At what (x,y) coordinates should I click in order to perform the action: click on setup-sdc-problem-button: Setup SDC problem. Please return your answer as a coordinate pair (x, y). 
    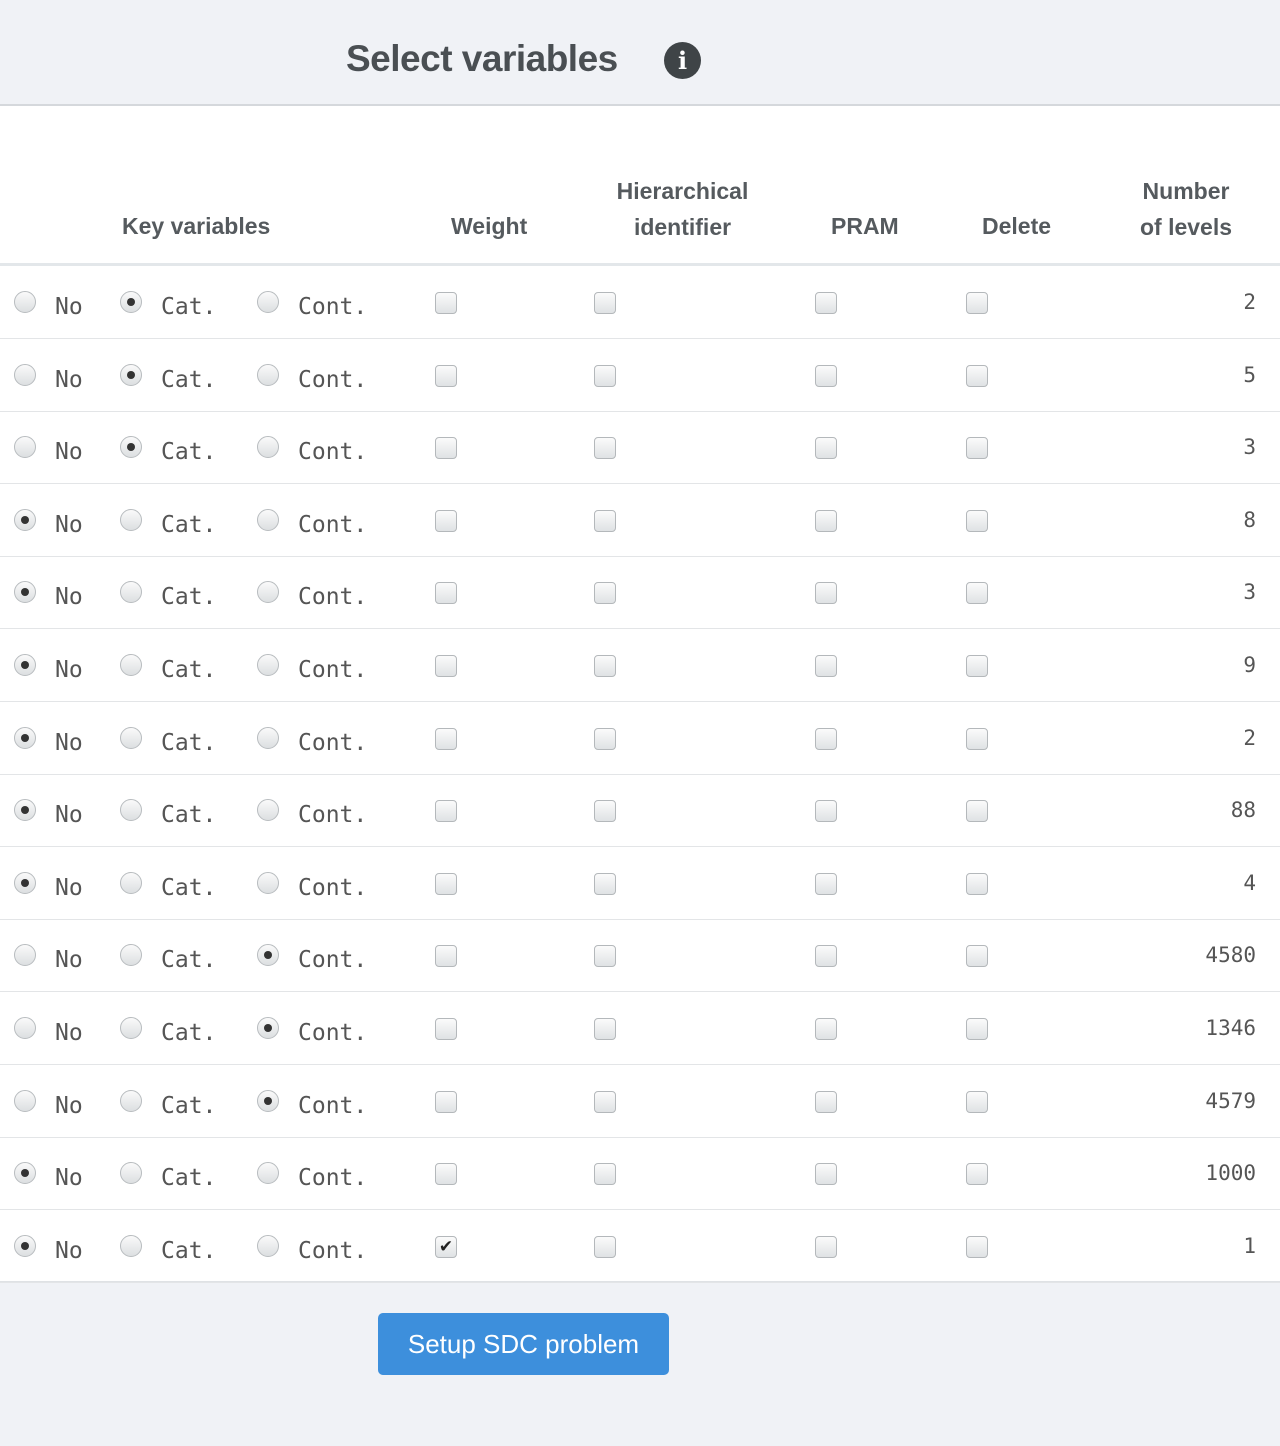
    Looking at the image, I should click on (523, 1344).